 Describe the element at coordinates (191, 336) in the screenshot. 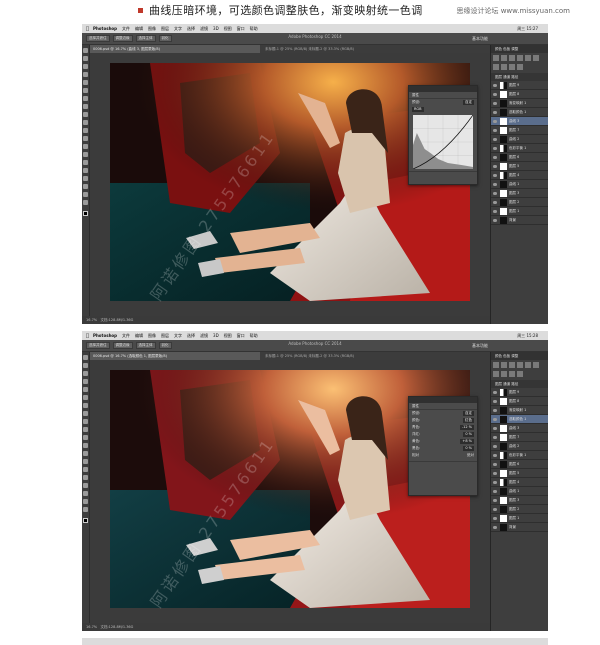

I see `menu-select: 选择` at that location.